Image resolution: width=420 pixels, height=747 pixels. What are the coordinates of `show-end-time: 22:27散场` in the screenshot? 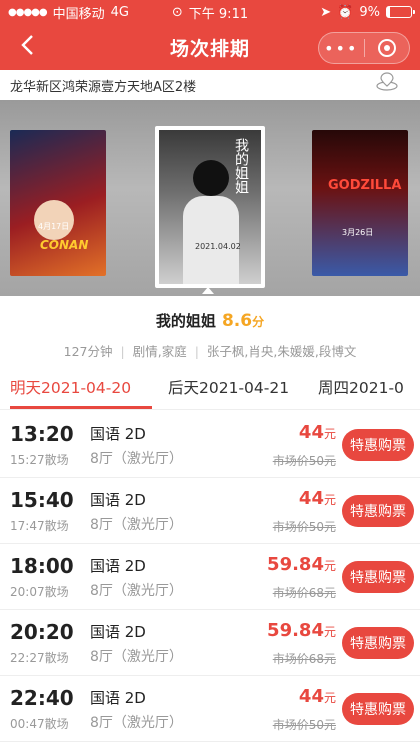 It's located at (39, 658).